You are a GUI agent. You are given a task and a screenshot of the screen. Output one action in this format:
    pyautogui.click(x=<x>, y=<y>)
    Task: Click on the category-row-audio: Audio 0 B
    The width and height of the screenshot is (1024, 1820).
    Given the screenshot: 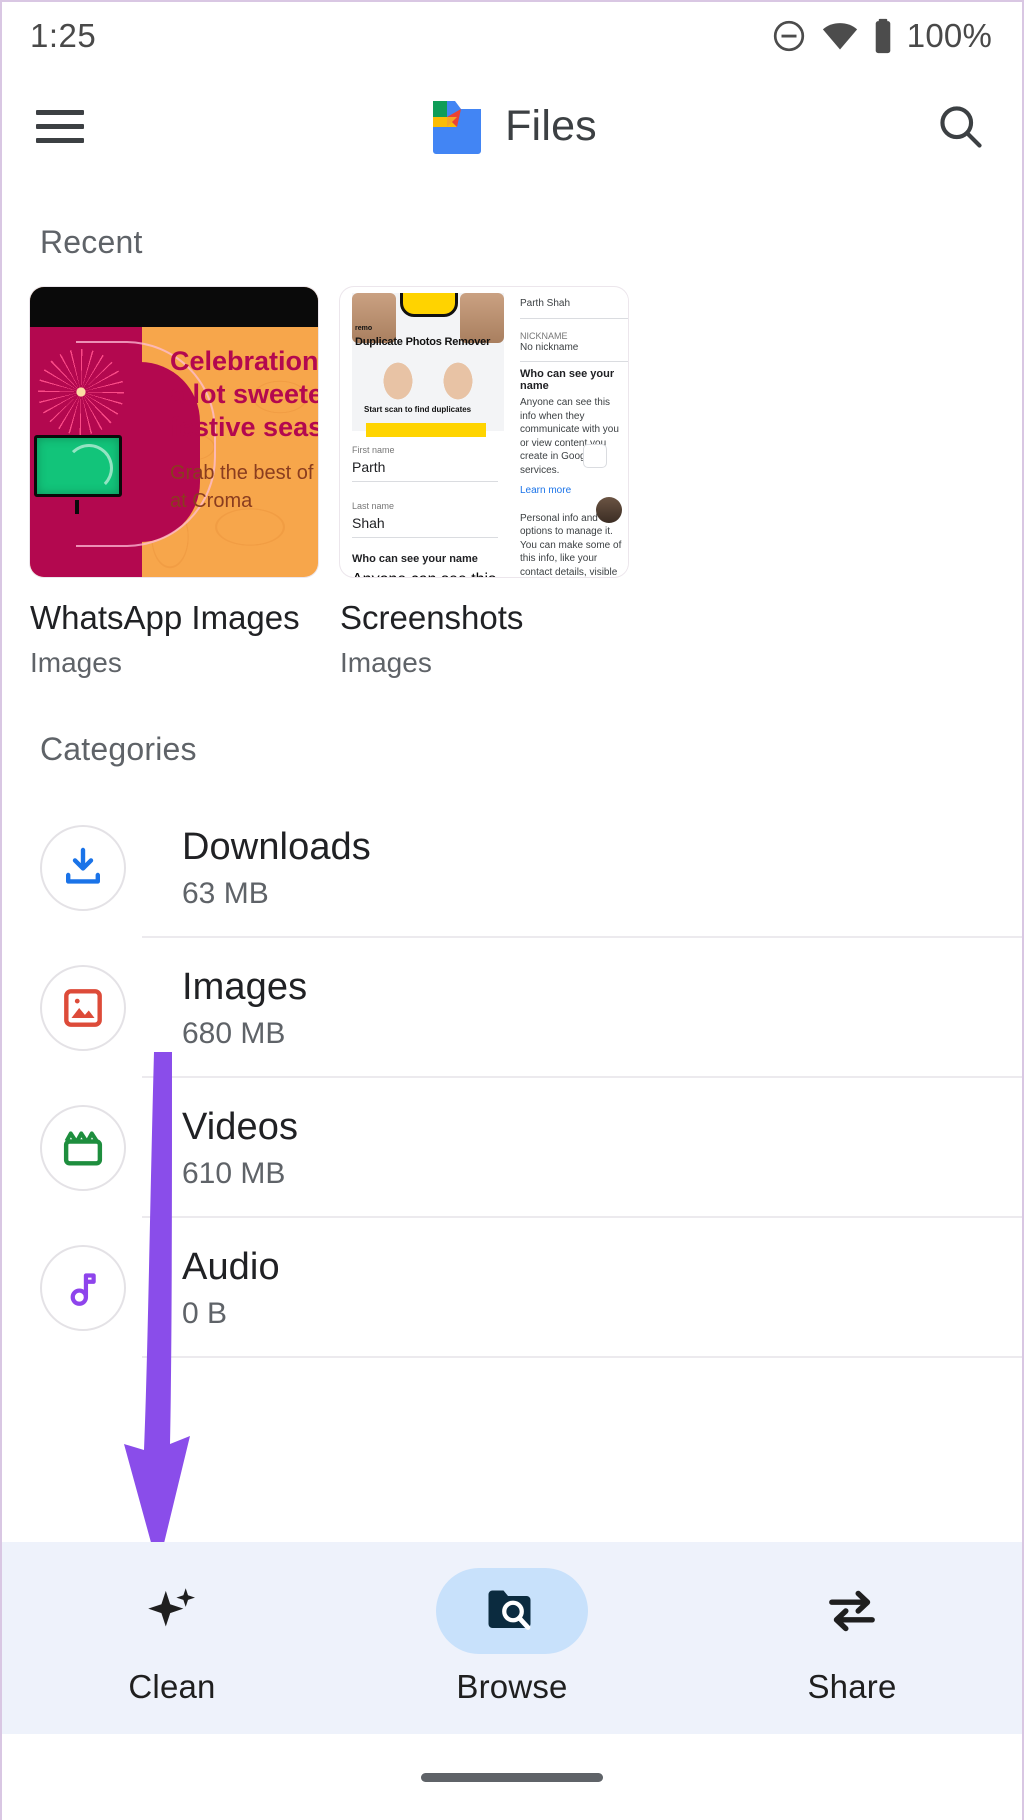 What is the action you would take?
    pyautogui.click(x=512, y=1288)
    